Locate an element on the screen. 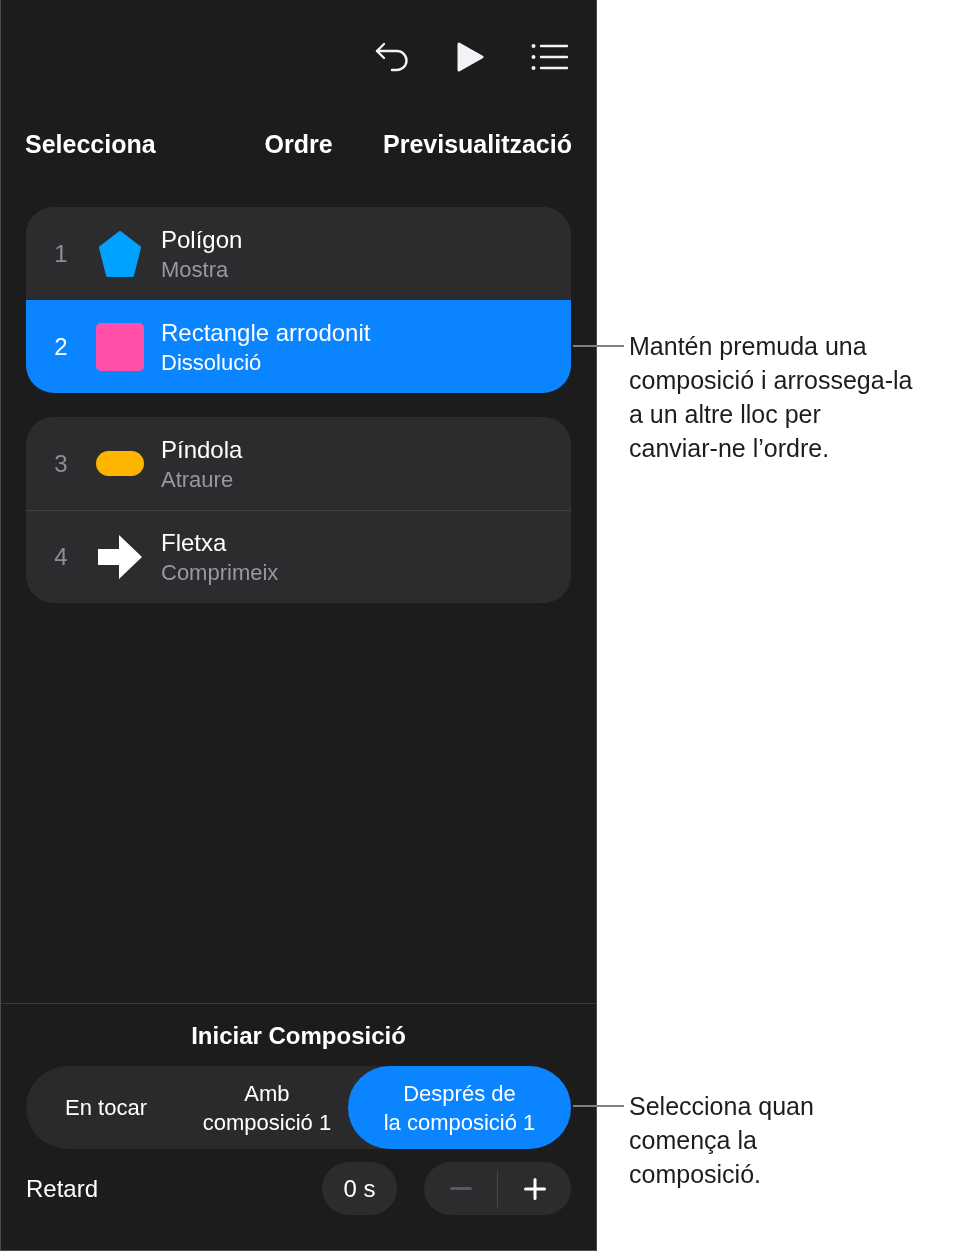 This screenshot has width=976, height=1253. play-icon is located at coordinates (470, 57).